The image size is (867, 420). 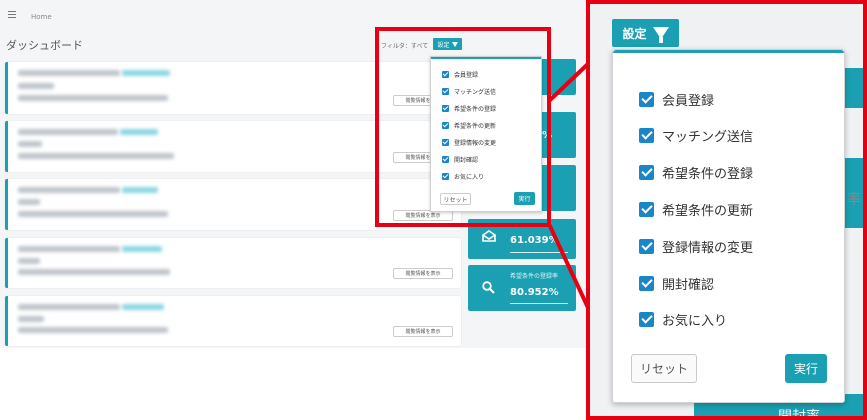 I want to click on search-icon, so click(x=488, y=287).